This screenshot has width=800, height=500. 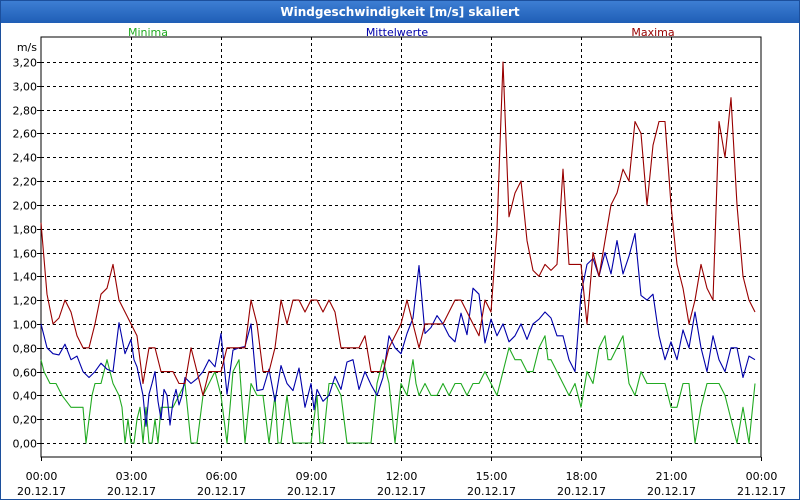 I want to click on x-tick-date: 21.12.17, so click(x=761, y=491).